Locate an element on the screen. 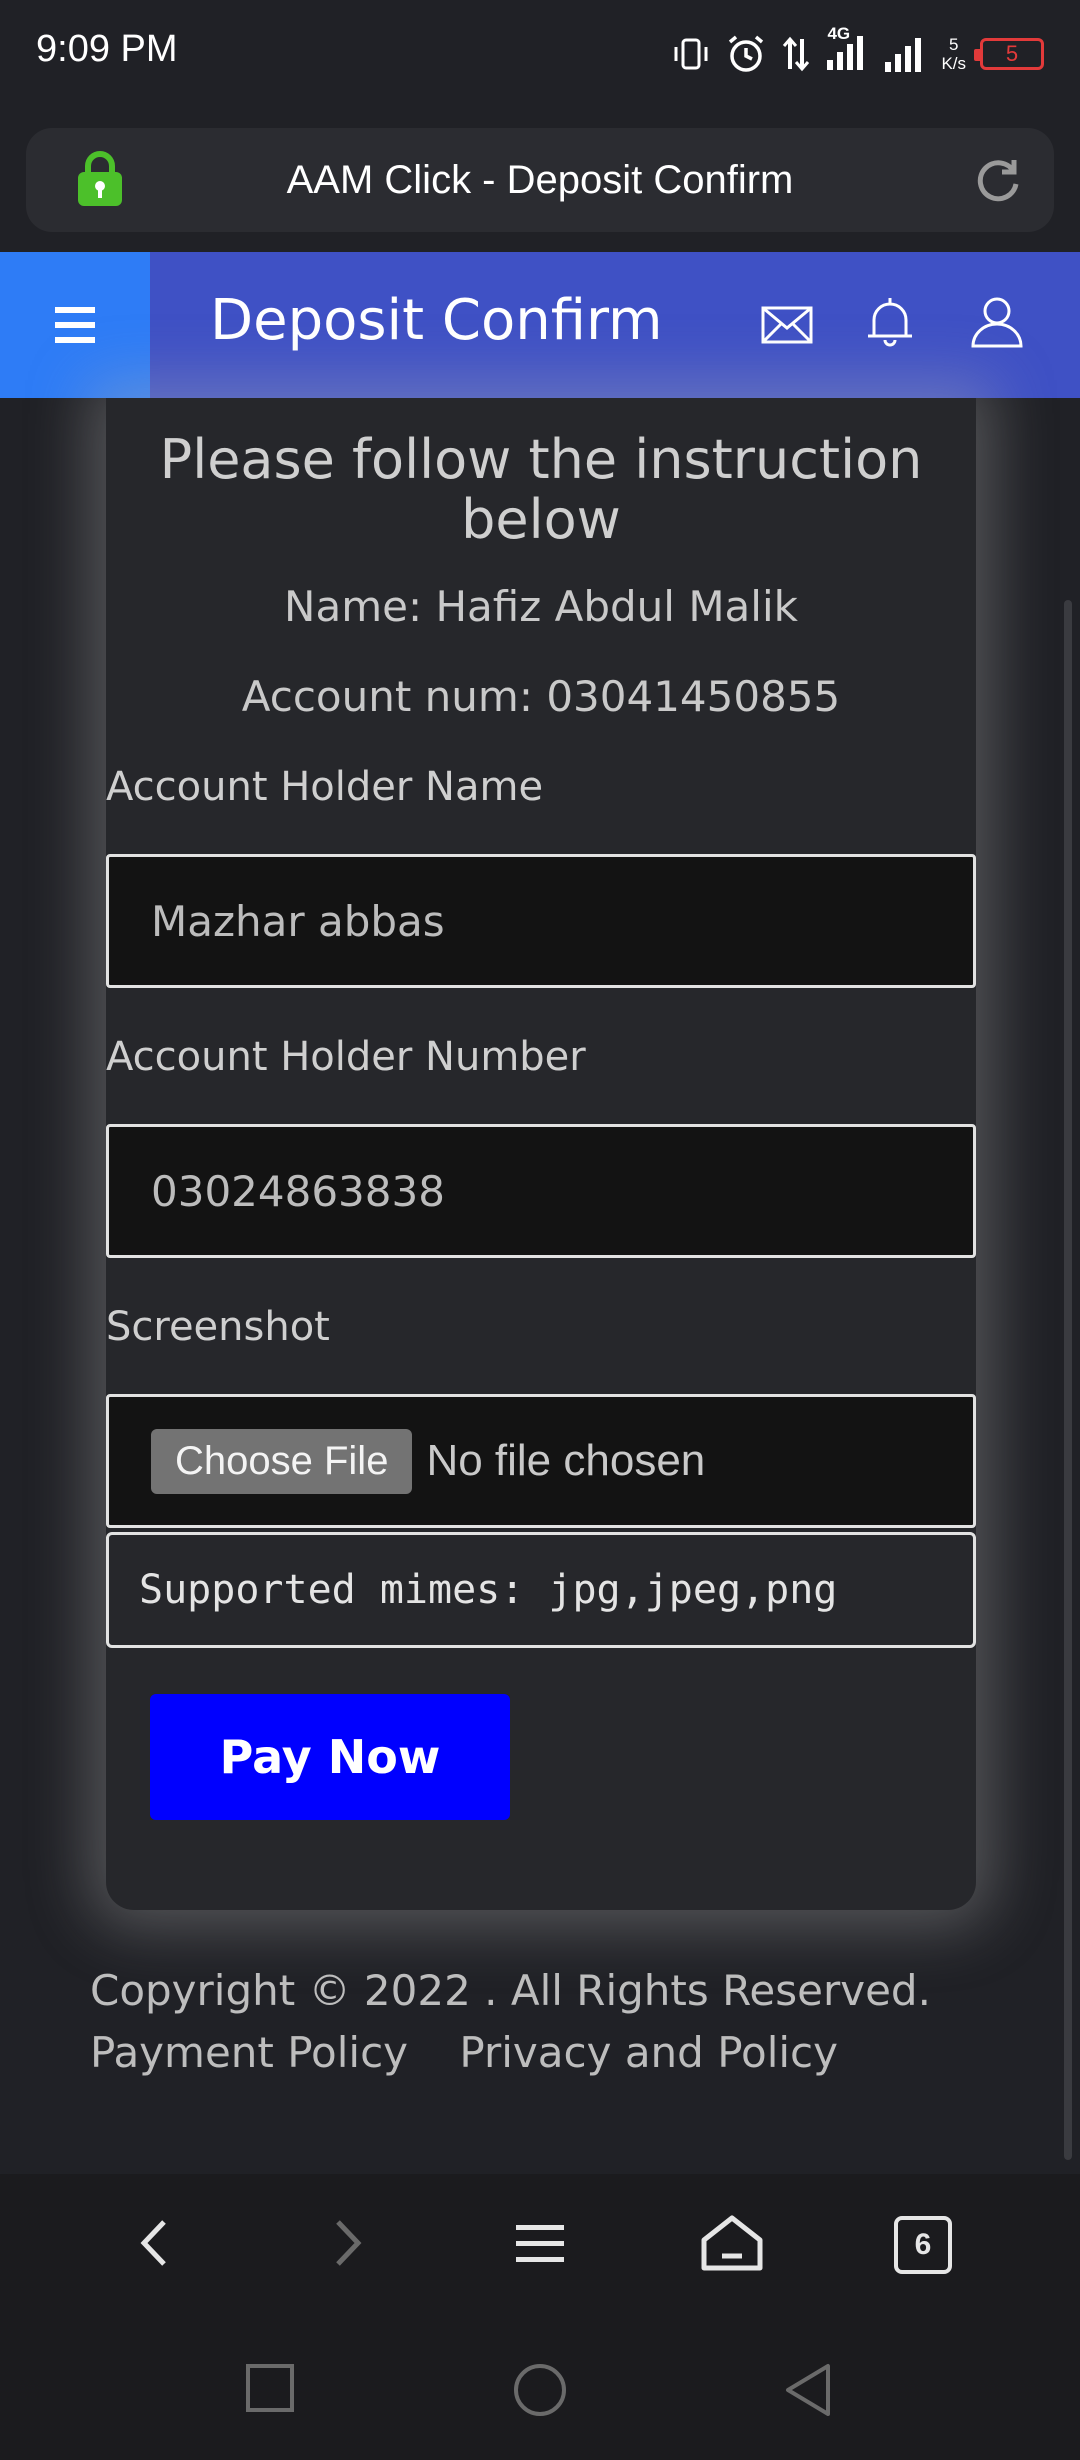  browser-nav-bar: 6 is located at coordinates (540, 2246).